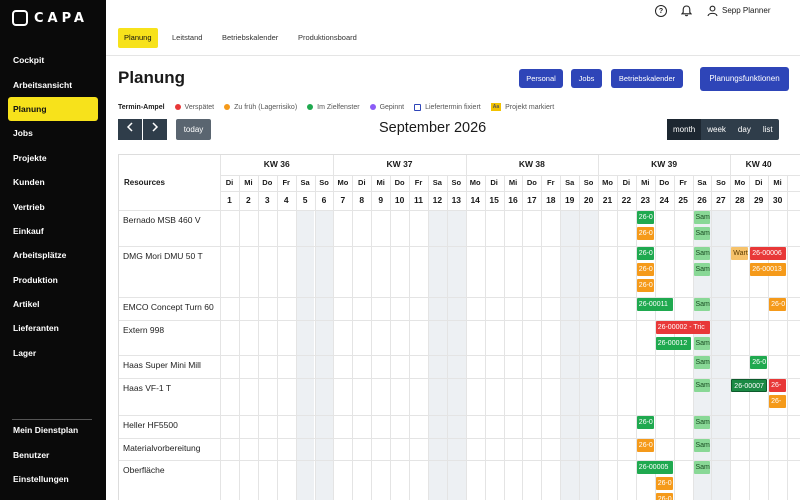 The width and height of the screenshot is (800, 500). I want to click on today-button: today, so click(193, 129).